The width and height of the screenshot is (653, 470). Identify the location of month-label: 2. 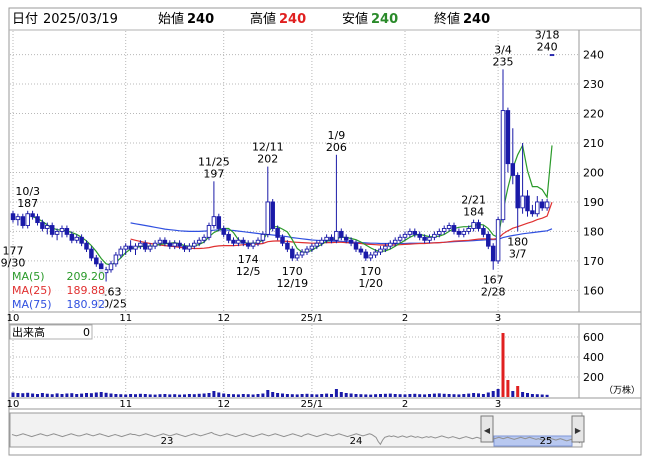
(405, 318).